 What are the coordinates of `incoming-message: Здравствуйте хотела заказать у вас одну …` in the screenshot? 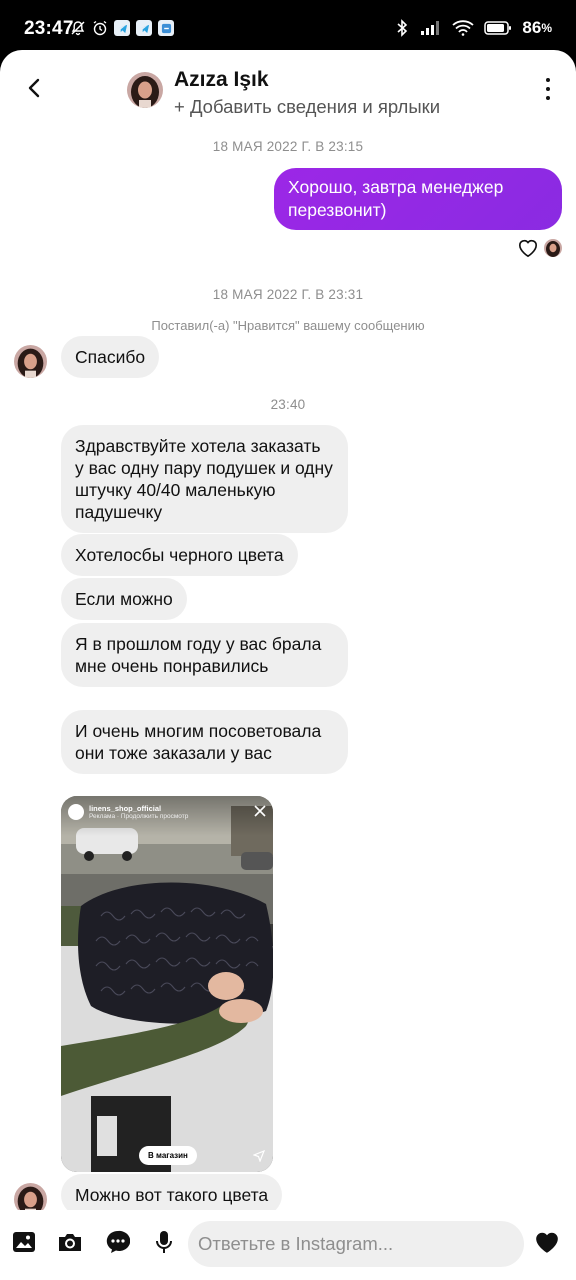 It's located at (204, 479).